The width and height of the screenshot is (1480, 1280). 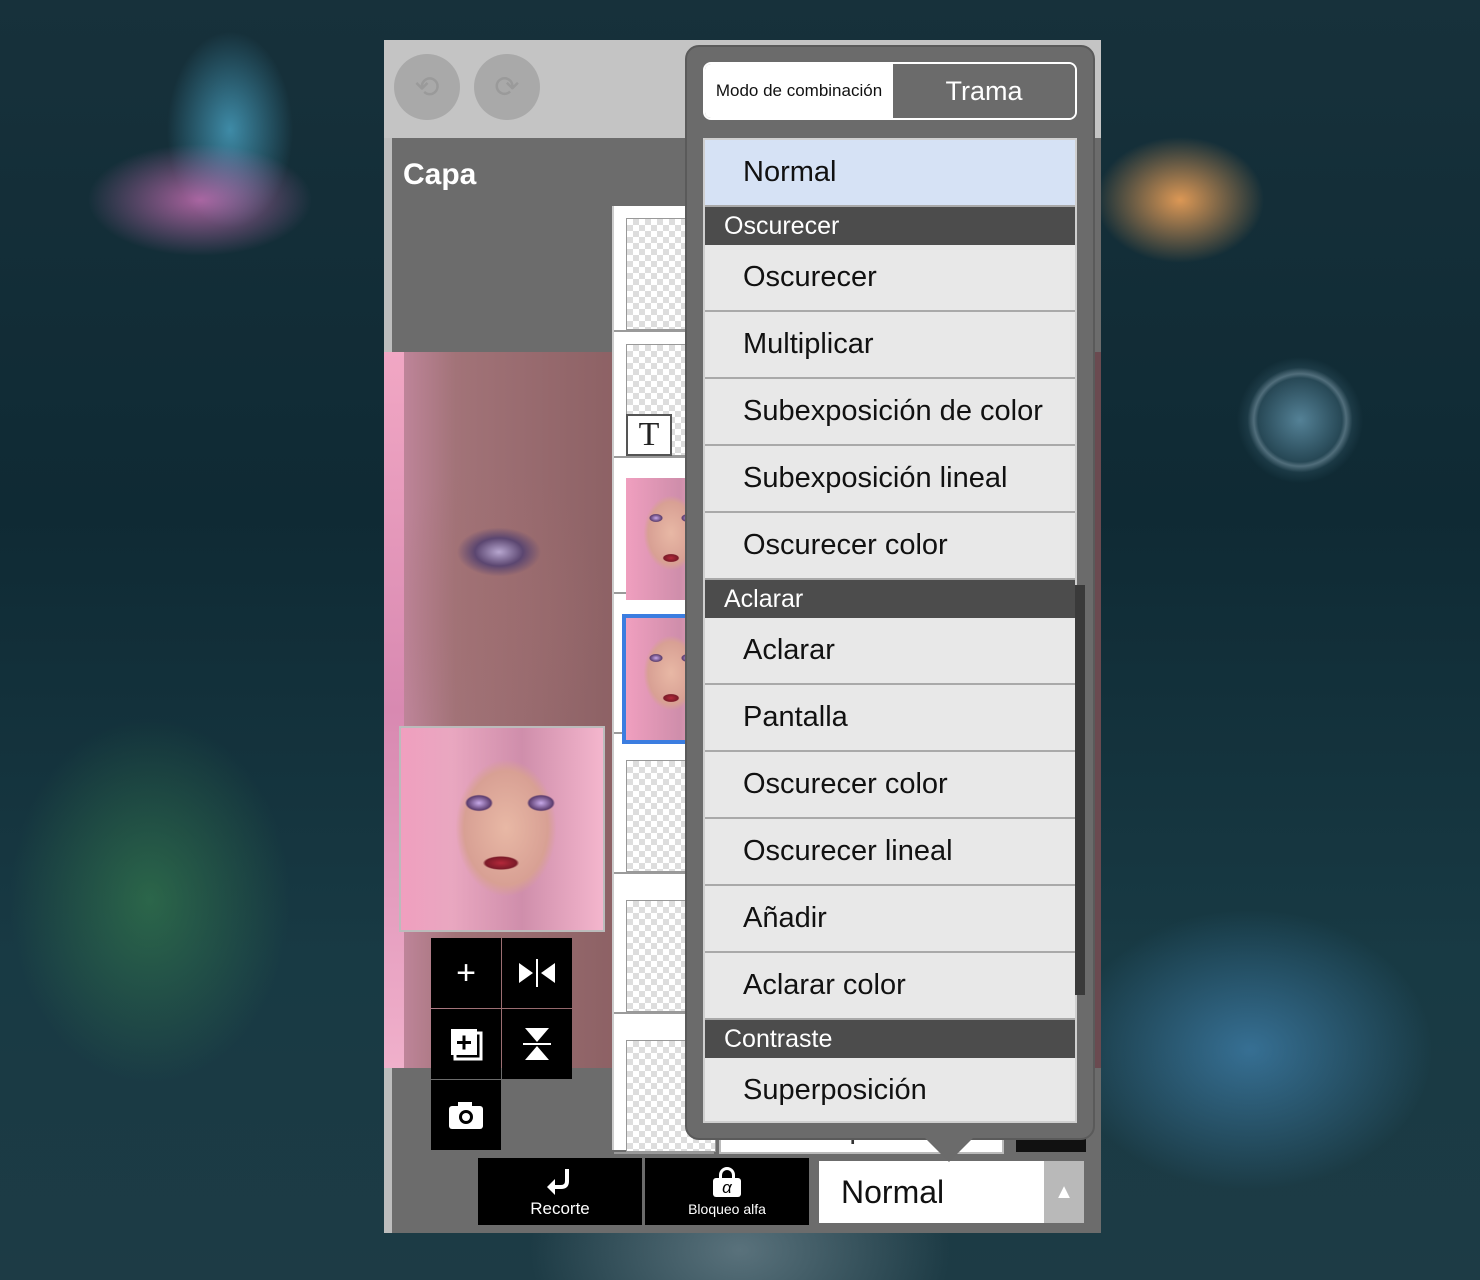 What do you see at coordinates (1080, 790) in the screenshot?
I see `menu-scrollbar` at bounding box center [1080, 790].